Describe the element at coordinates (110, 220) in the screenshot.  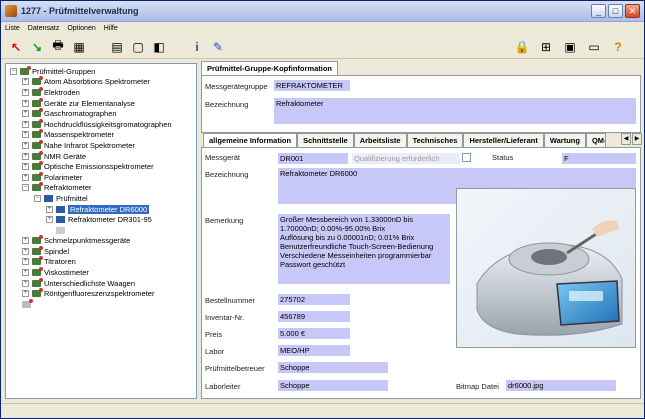
I see `tree-sub-item-label: Refraktometer DR301-95` at that location.